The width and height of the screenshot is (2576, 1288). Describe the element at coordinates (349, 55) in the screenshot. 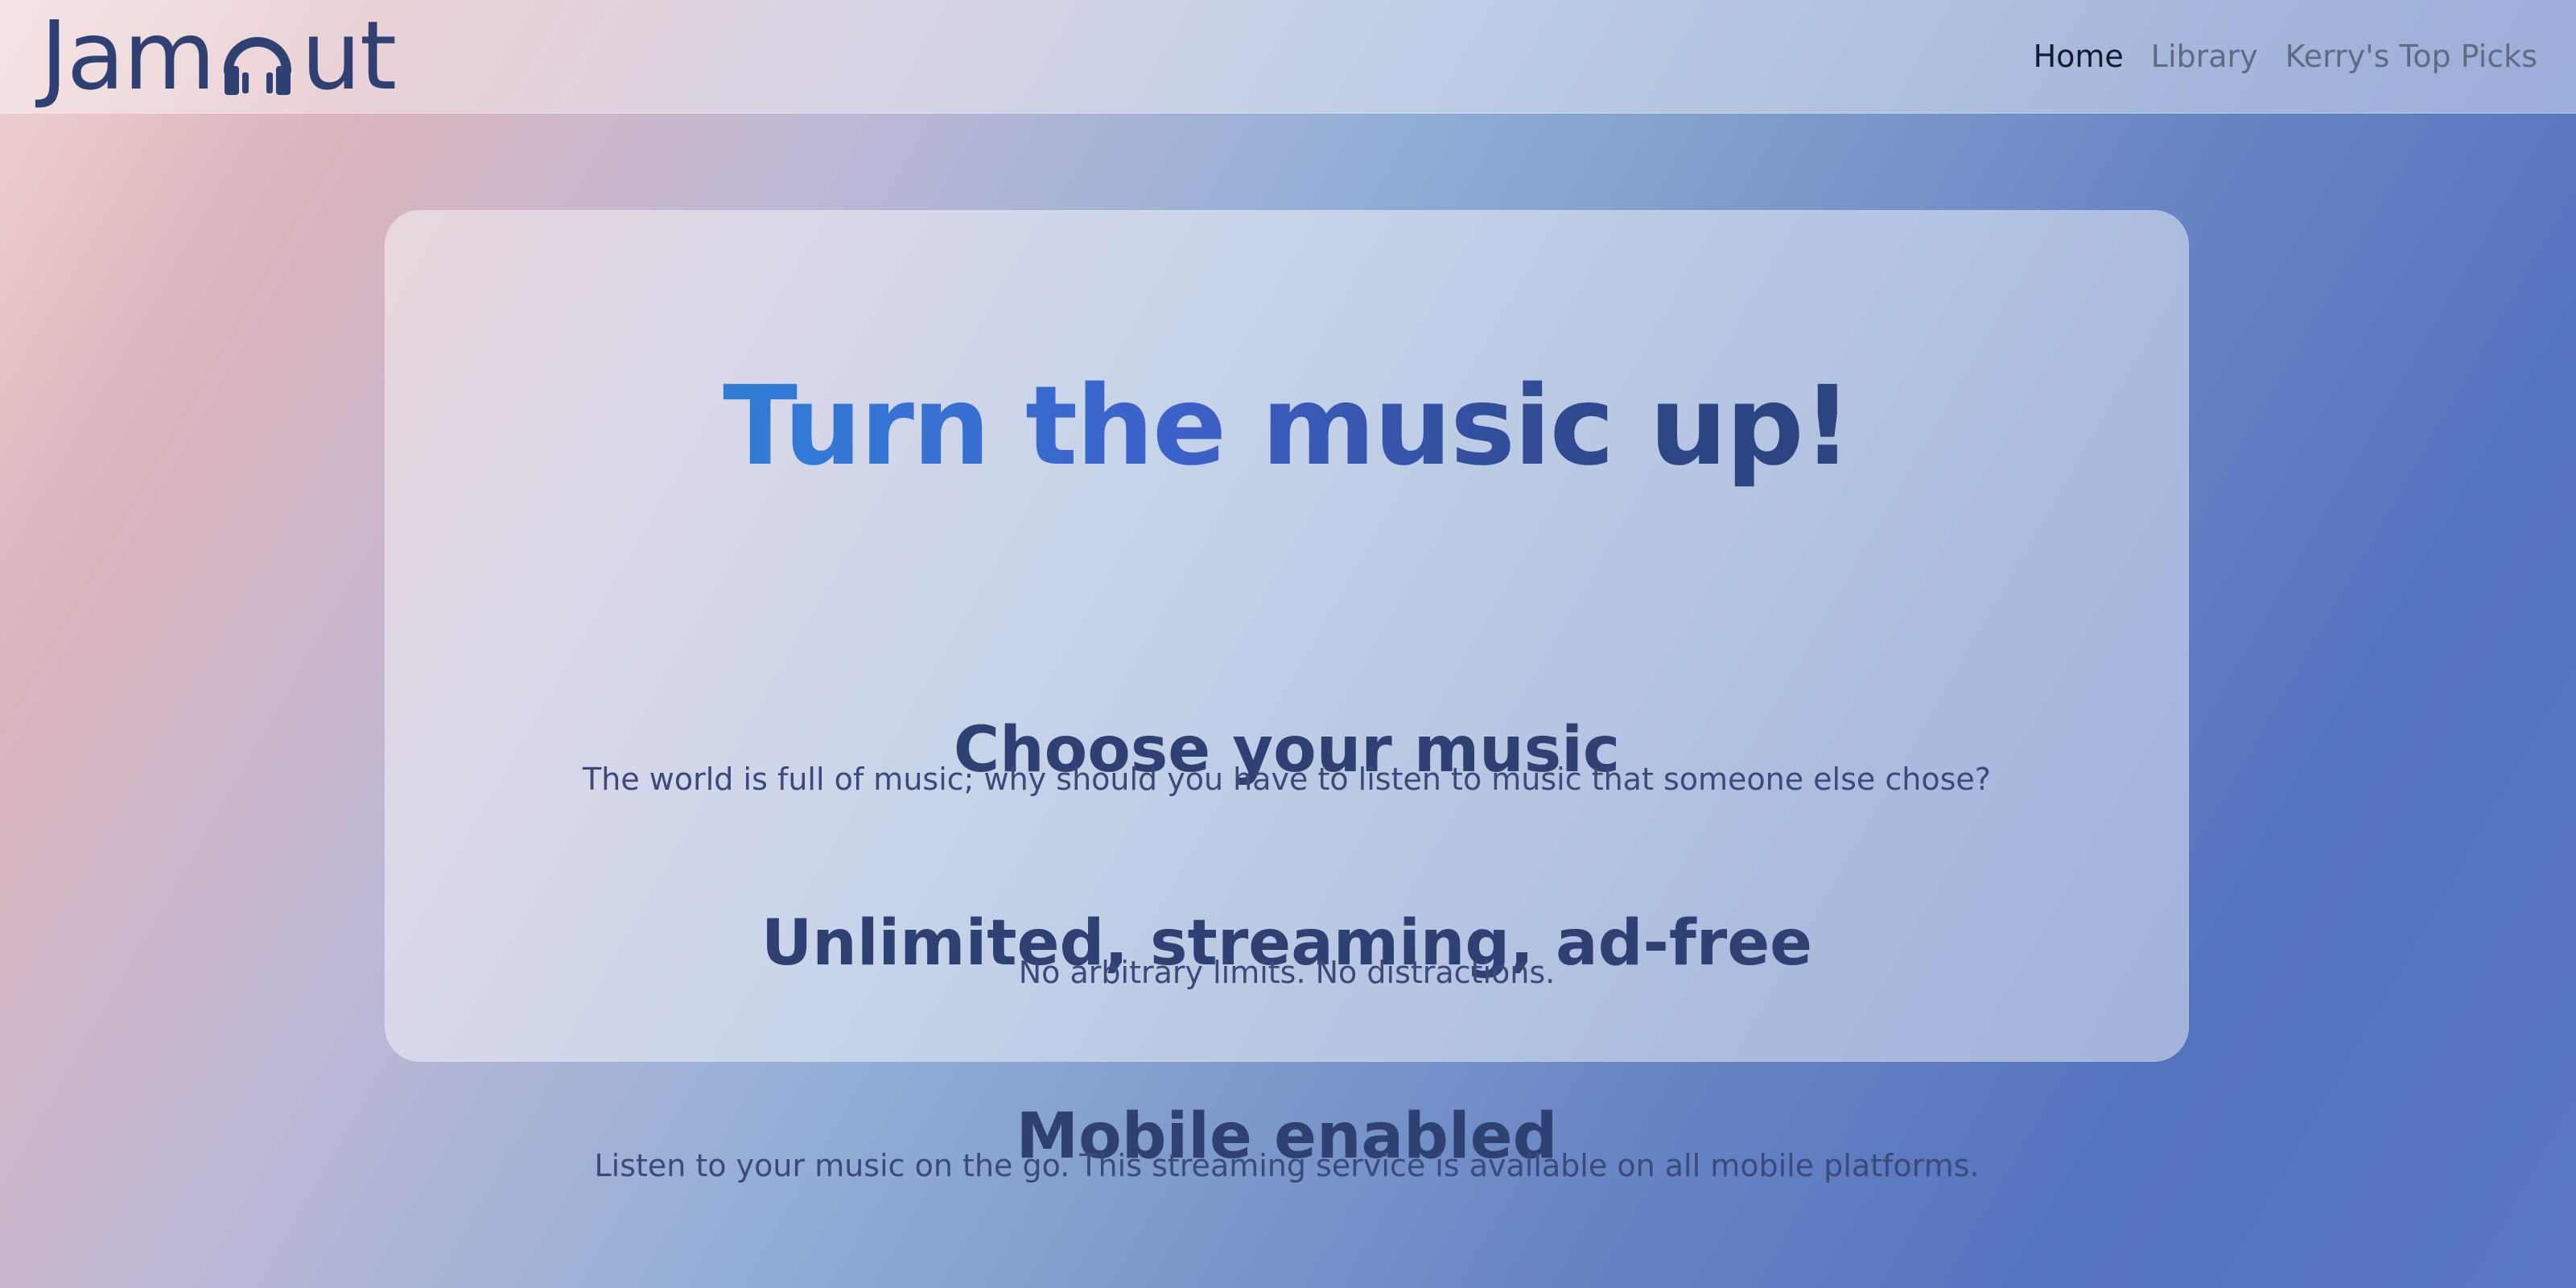

I see `logo-text-right: ut` at that location.